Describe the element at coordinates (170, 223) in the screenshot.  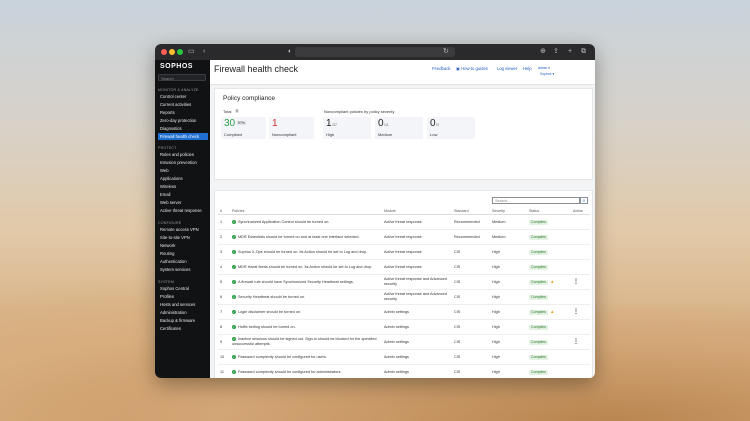
I see `sidebar-heading-configure: Configure` at that location.